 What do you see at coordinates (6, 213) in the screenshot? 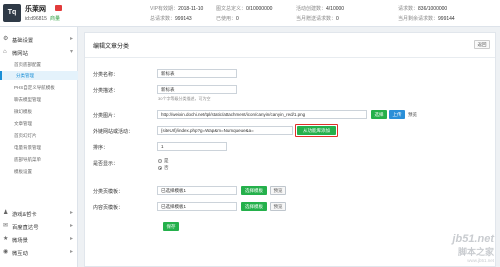
I see `game-icon: ♟` at bounding box center [6, 213].